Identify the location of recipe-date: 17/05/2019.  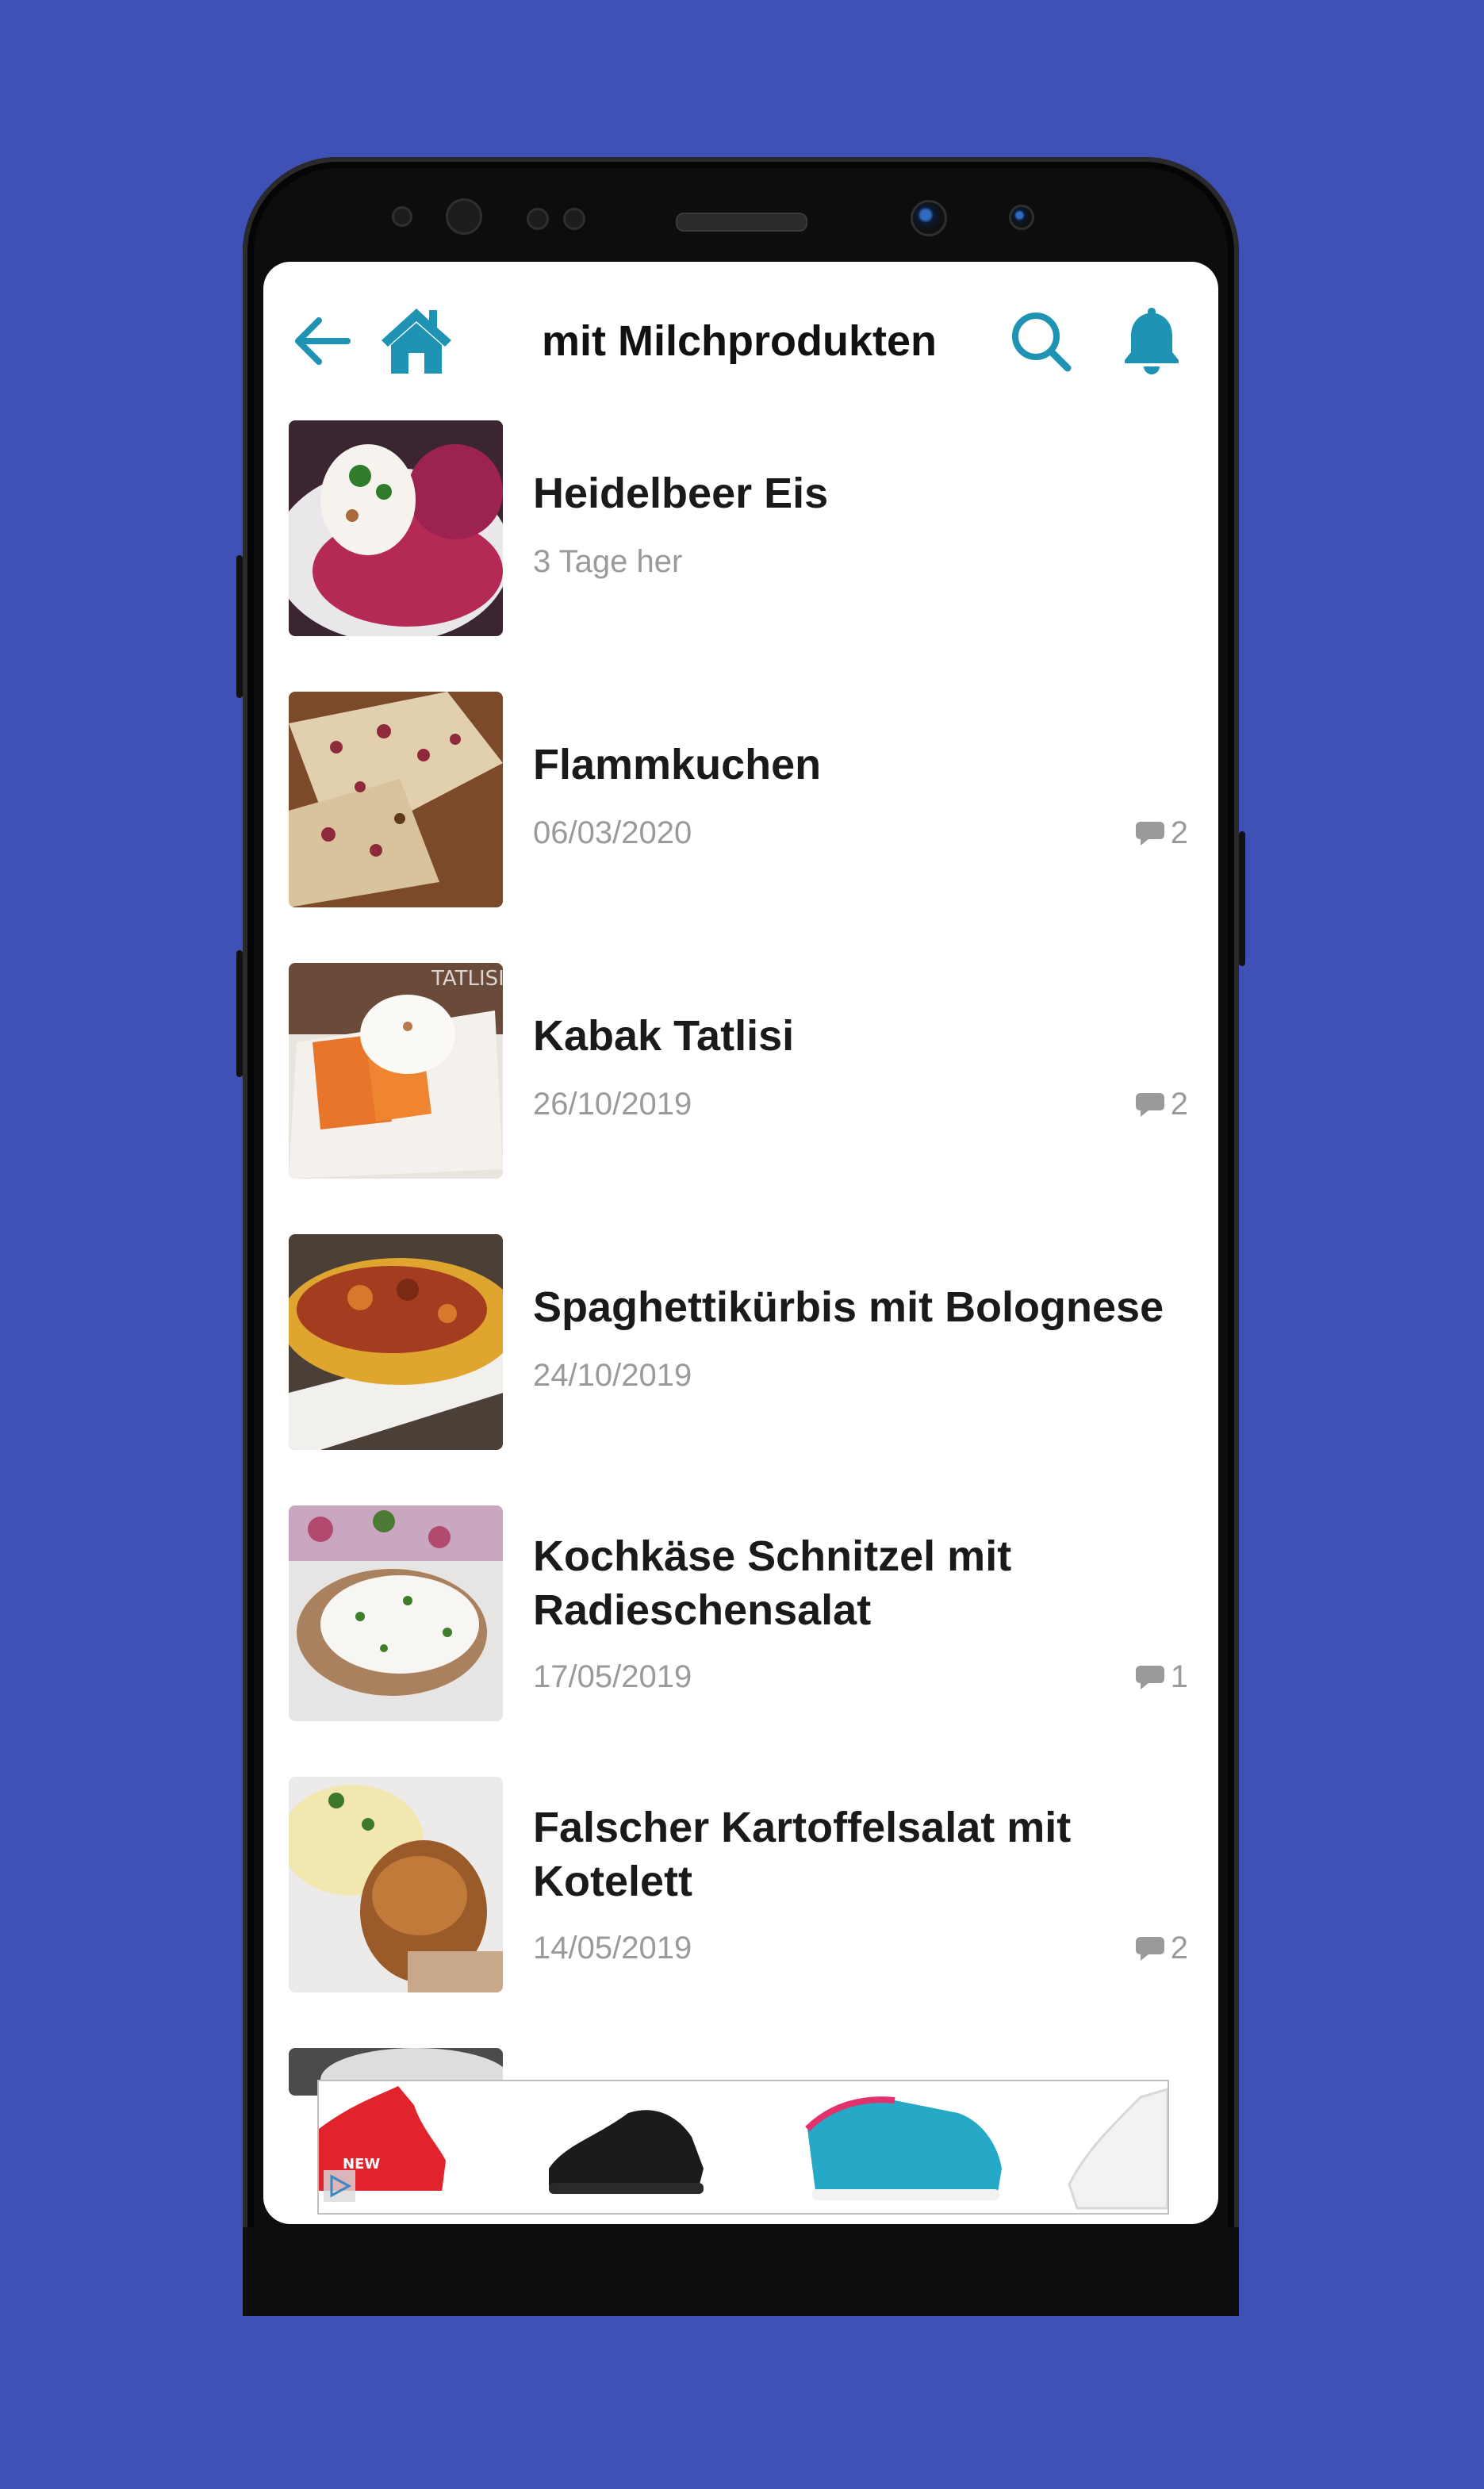
(612, 1676).